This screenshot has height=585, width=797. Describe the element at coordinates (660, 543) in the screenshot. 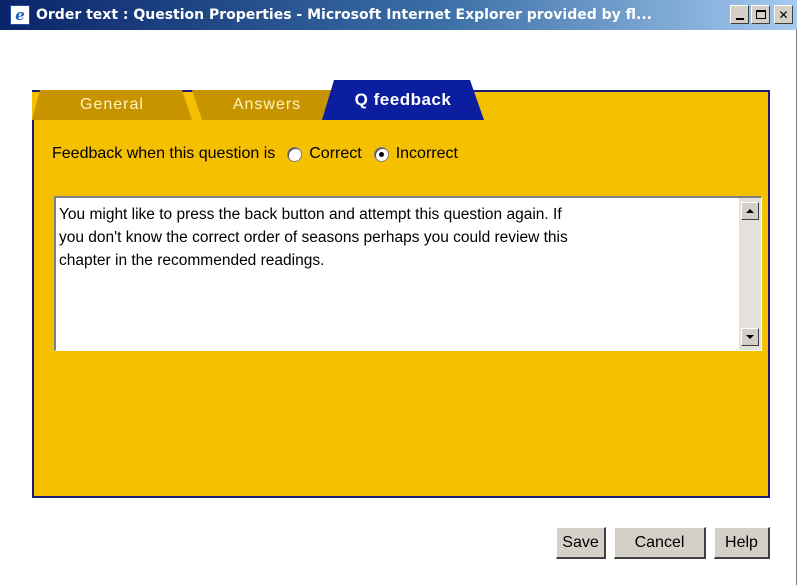

I see `cancel-button: Cancel` at that location.